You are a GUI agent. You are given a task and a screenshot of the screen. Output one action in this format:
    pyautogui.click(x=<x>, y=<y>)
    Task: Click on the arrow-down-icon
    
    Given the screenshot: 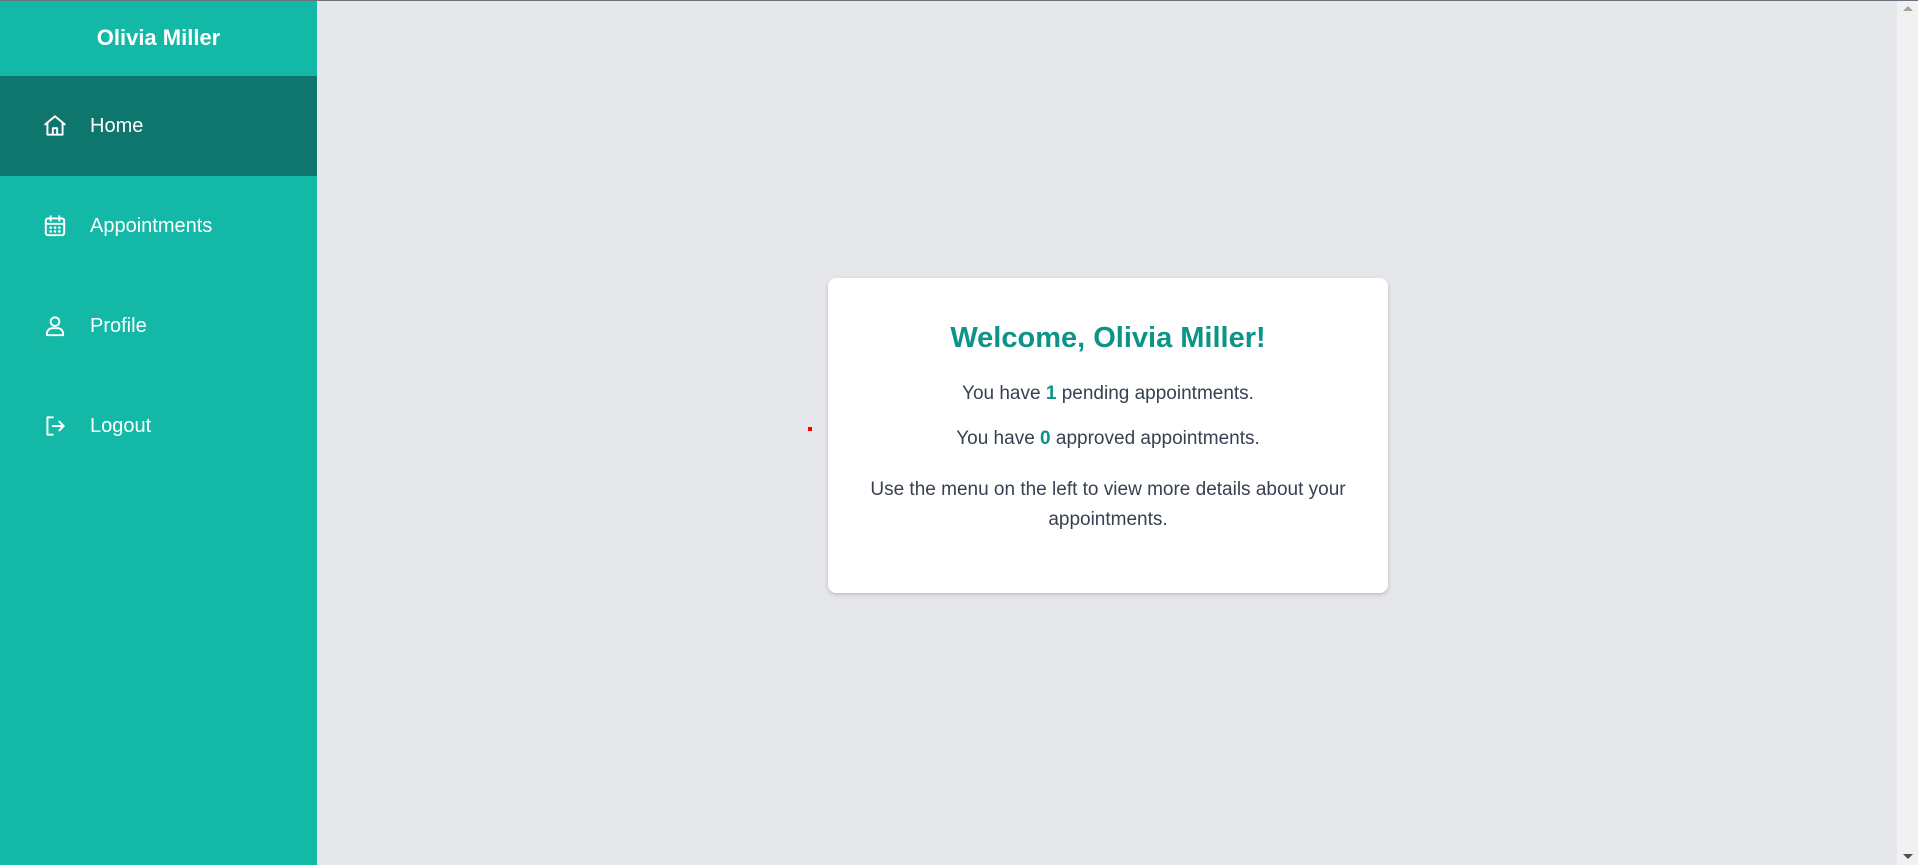 What is the action you would take?
    pyautogui.click(x=1907, y=856)
    